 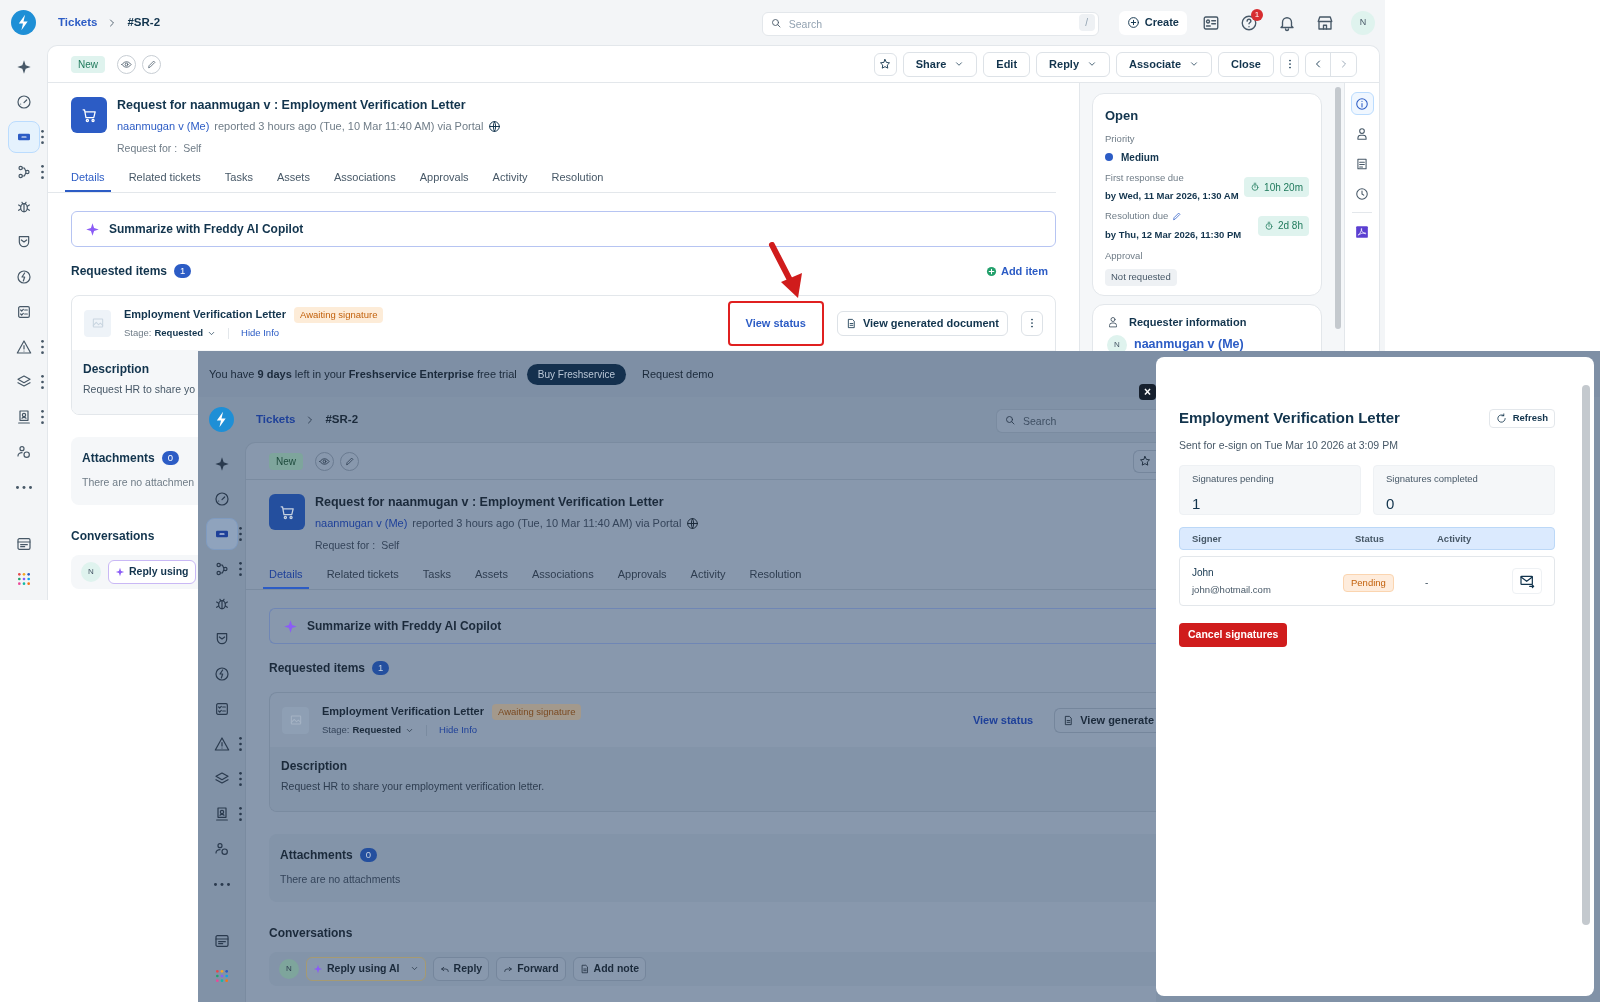 I want to click on bug-icon, so click(x=221, y=604).